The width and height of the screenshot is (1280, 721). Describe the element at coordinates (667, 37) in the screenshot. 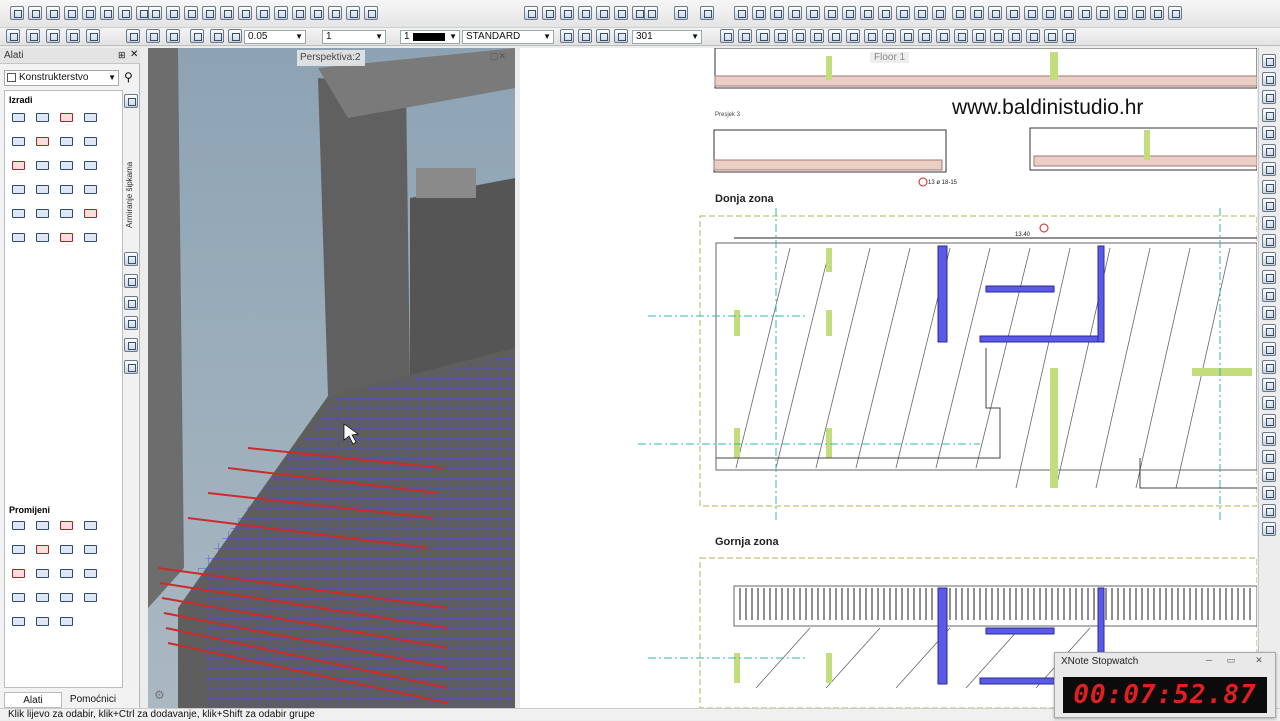

I see `scale-select: 301 ▼` at that location.